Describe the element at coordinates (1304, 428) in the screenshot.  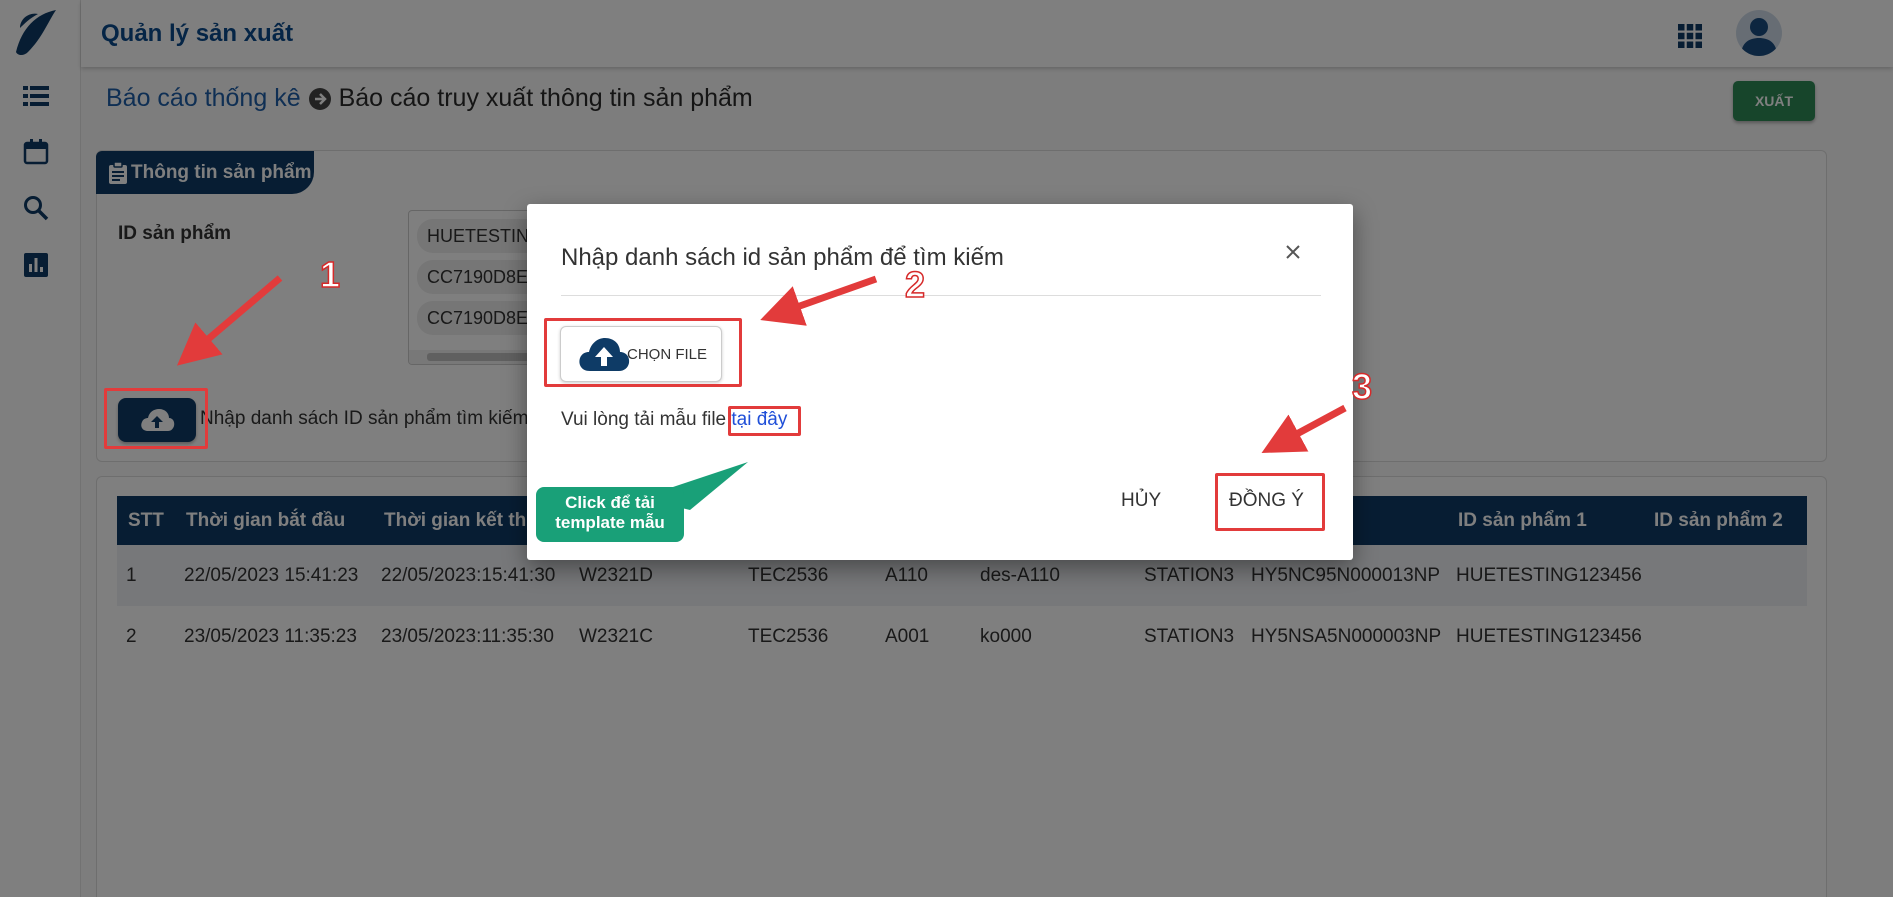
I see `arrow-step3` at that location.